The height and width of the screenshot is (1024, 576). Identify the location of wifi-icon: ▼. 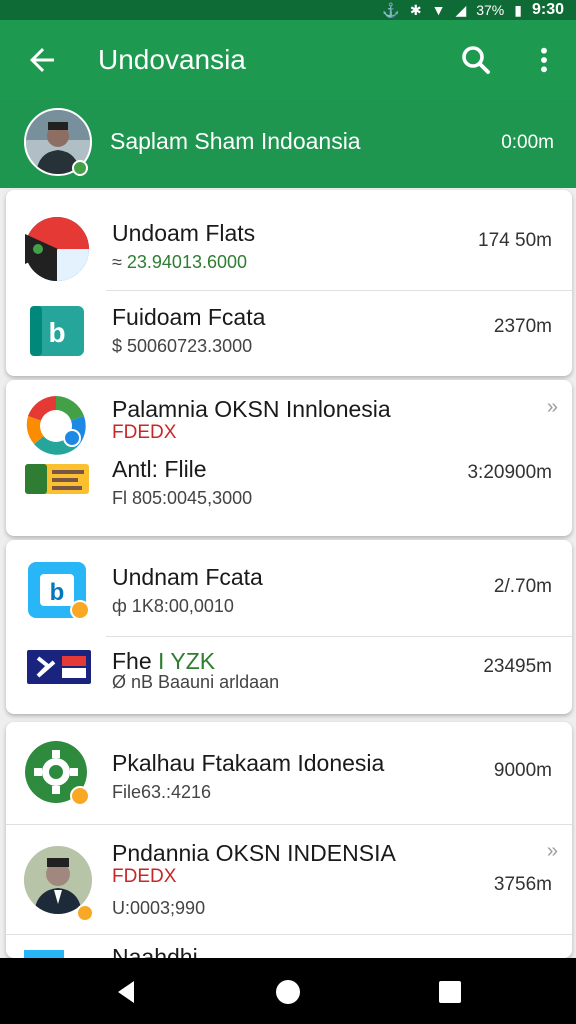
(438, 10).